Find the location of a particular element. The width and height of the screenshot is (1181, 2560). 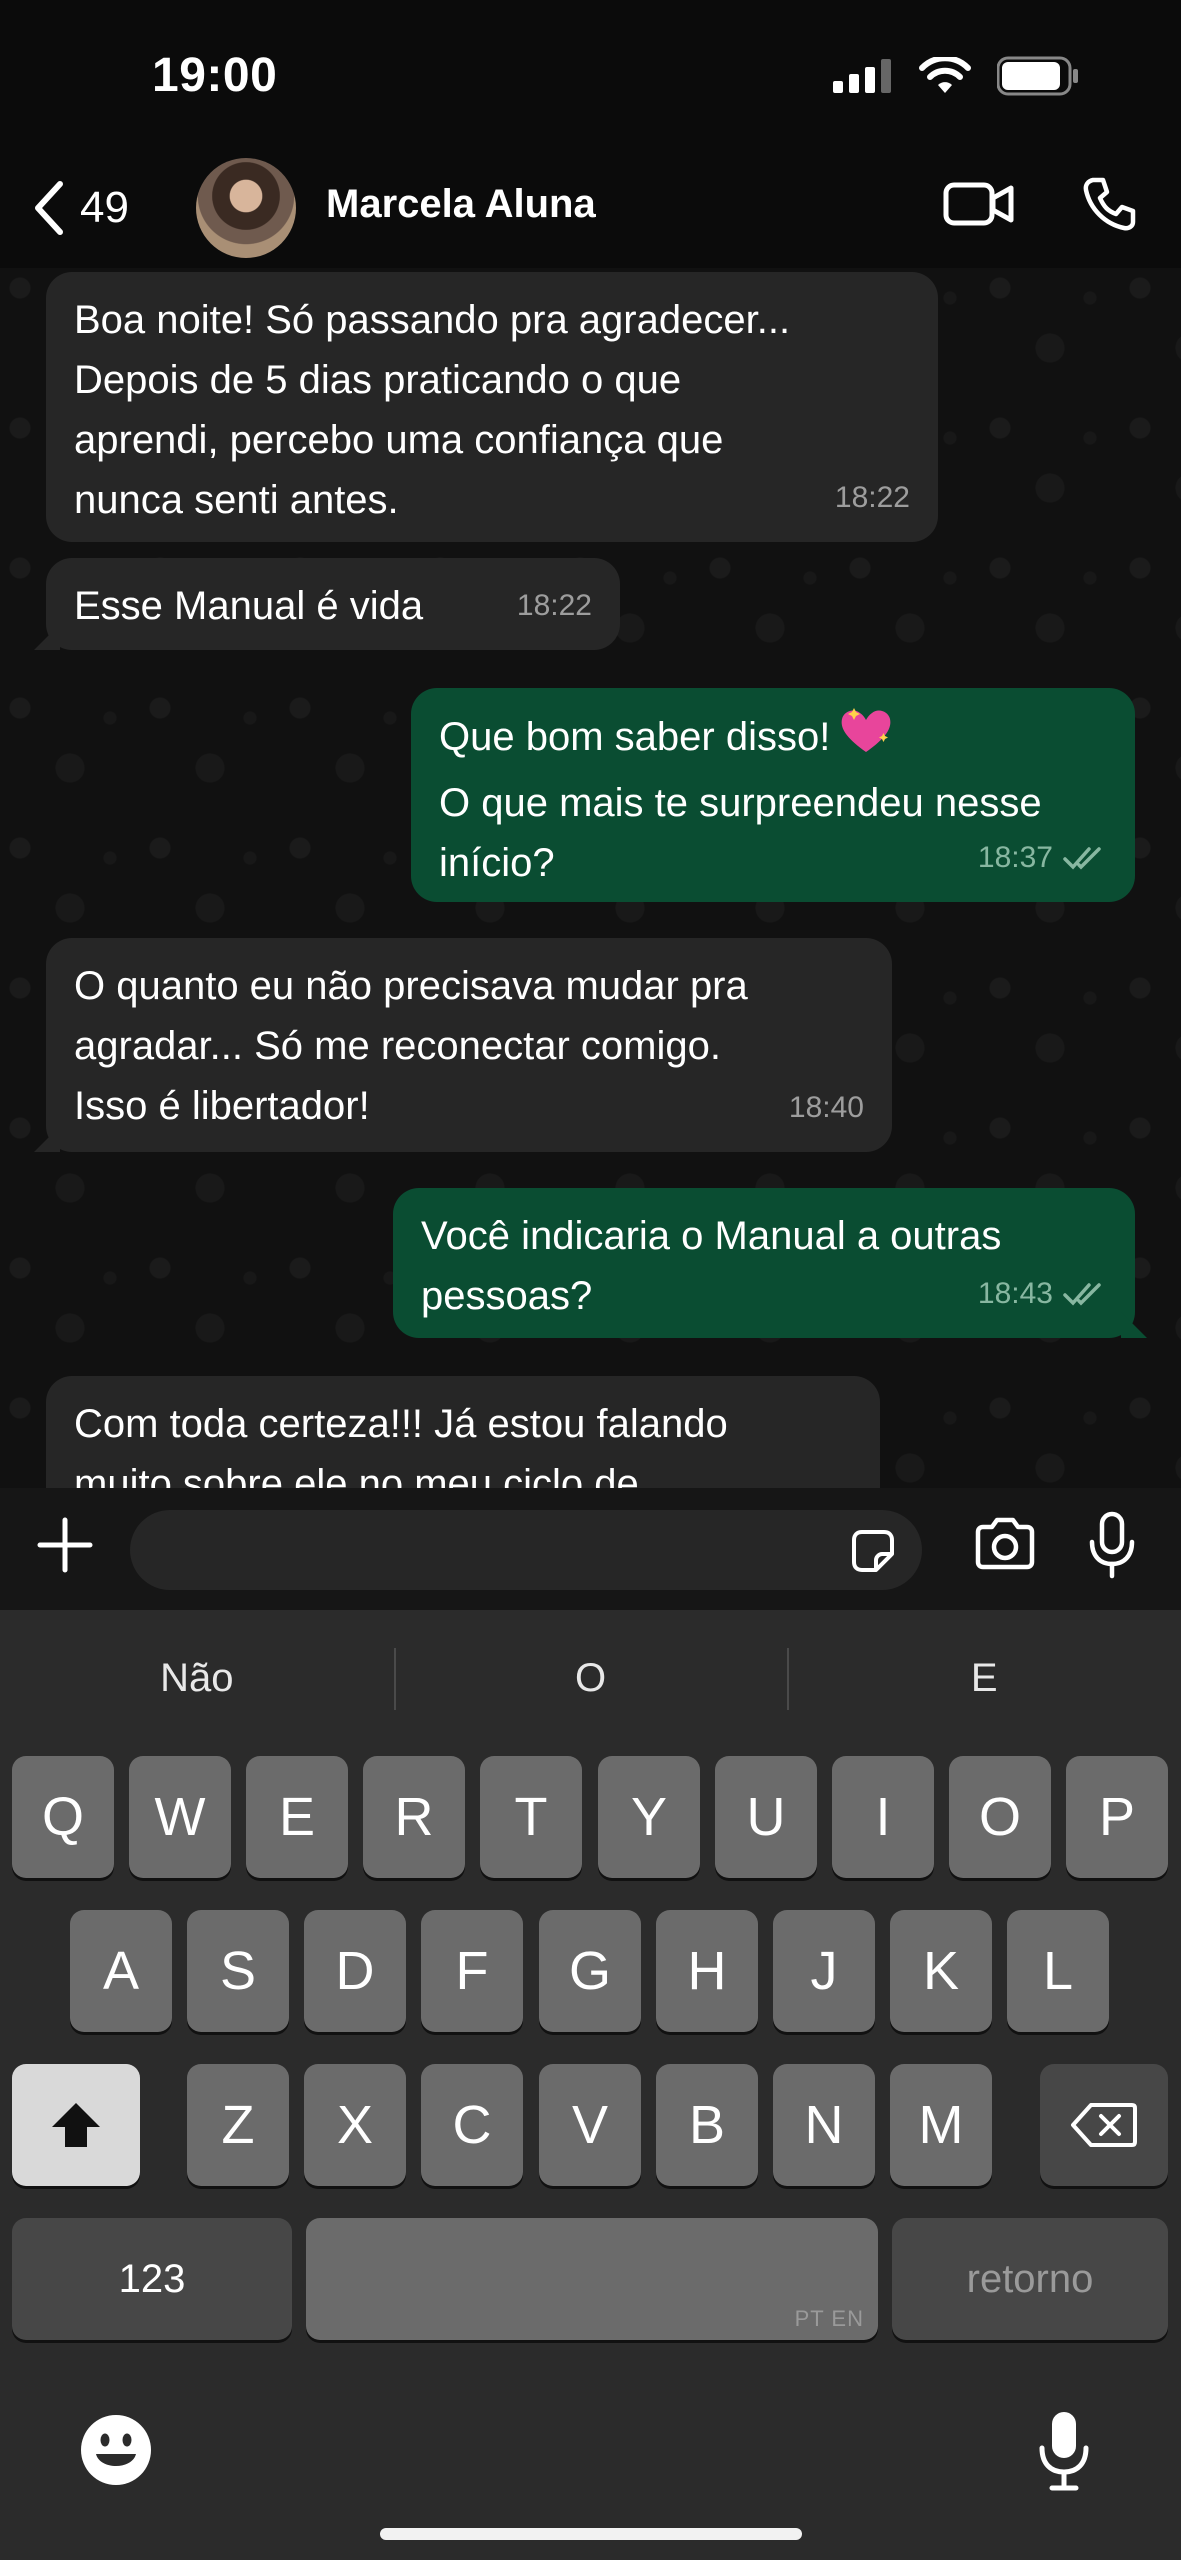

sticker-icon is located at coordinates (873, 1551).